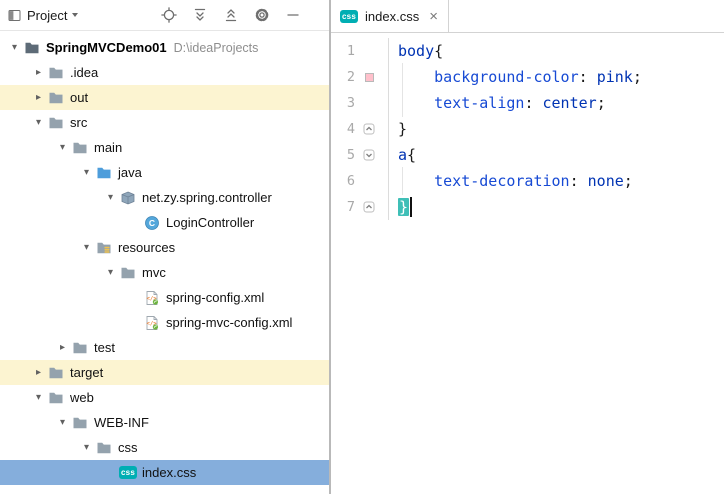  Describe the element at coordinates (164, 372) in the screenshot. I see `tree-row-target: ▸ target` at that location.